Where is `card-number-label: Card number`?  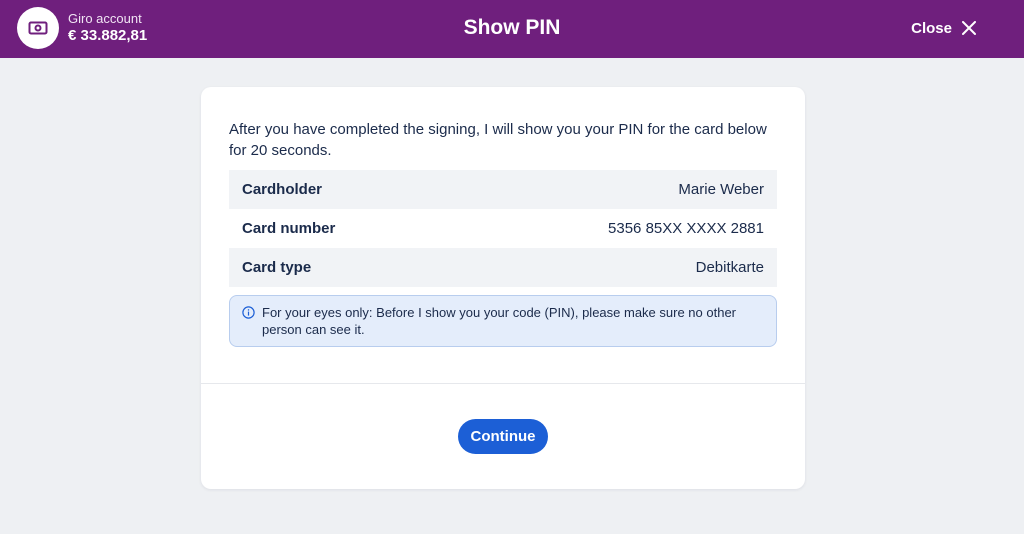
card-number-label: Card number is located at coordinates (289, 228).